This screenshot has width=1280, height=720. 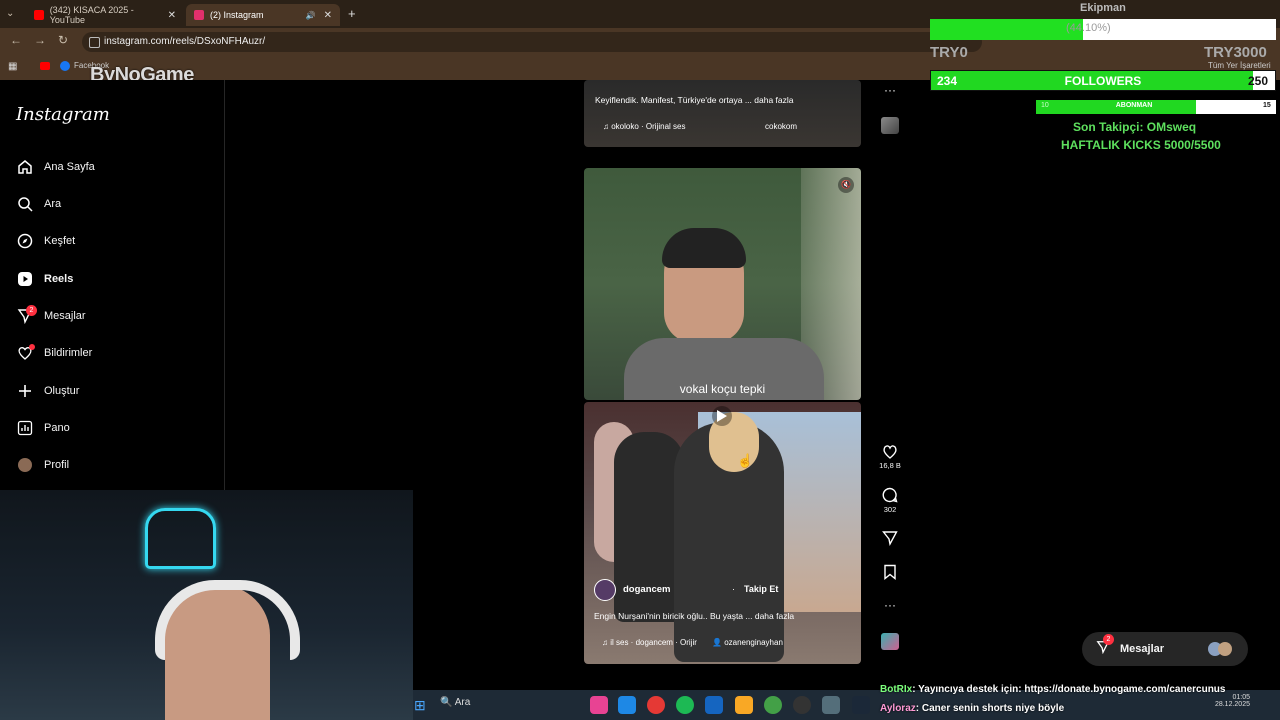 What do you see at coordinates (648, 126) in the screenshot?
I see `reel-audio-label: okoloko · Orijinal ses` at bounding box center [648, 126].